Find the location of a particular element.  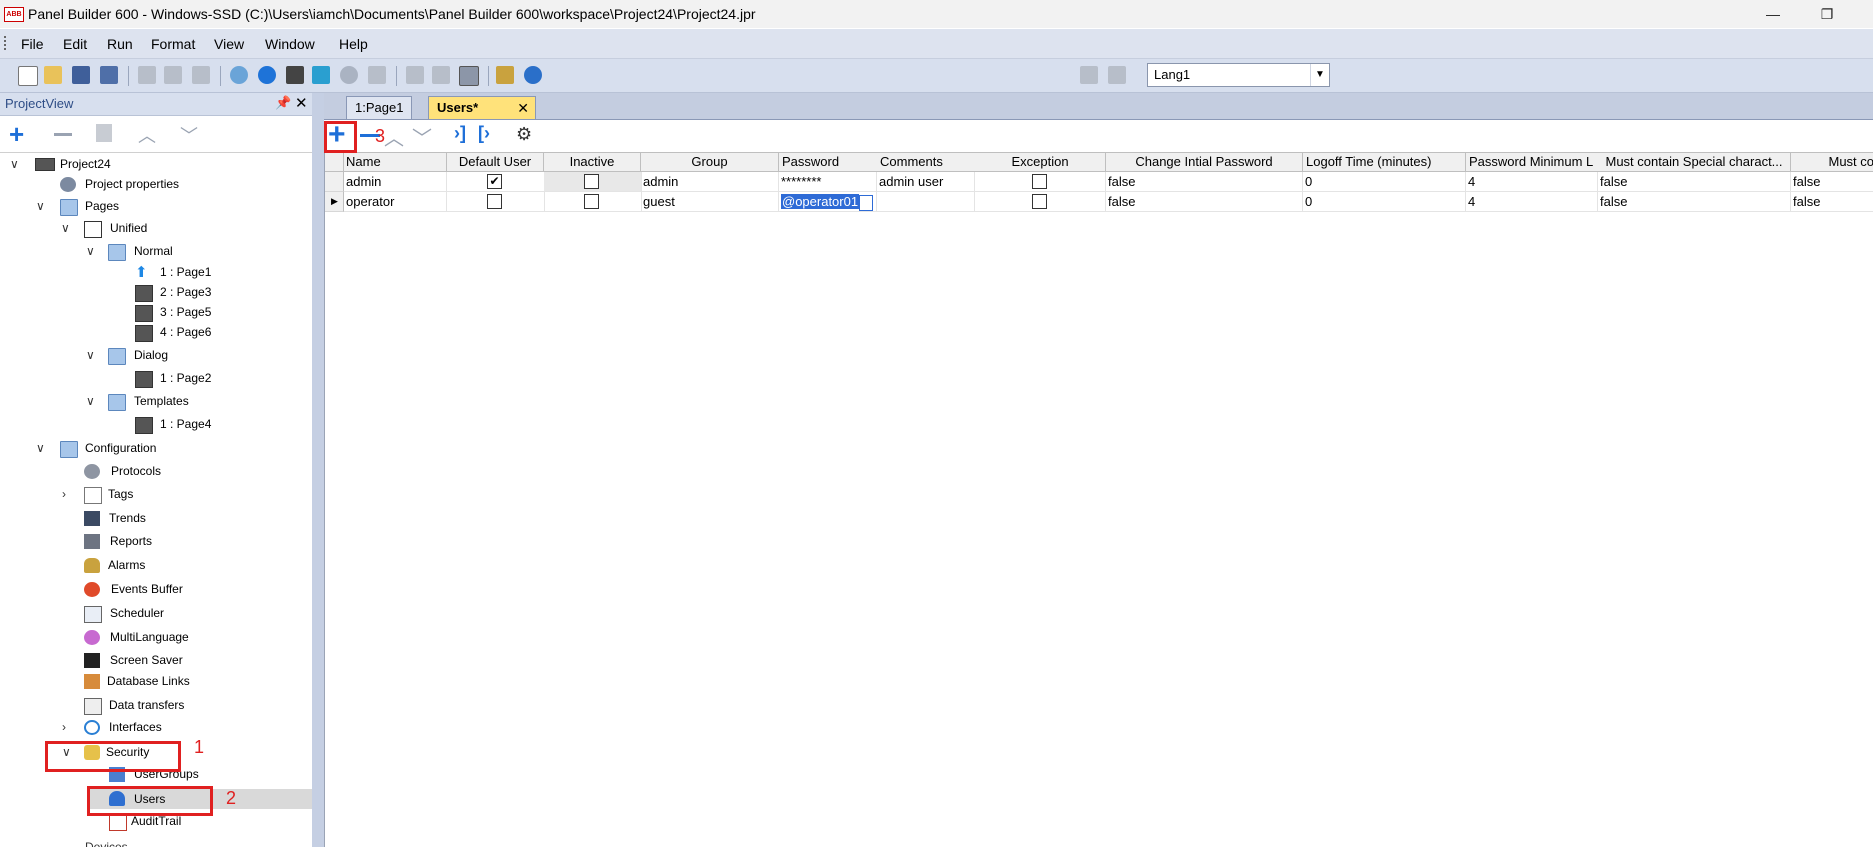

cell-default-user is located at coordinates (496, 202).